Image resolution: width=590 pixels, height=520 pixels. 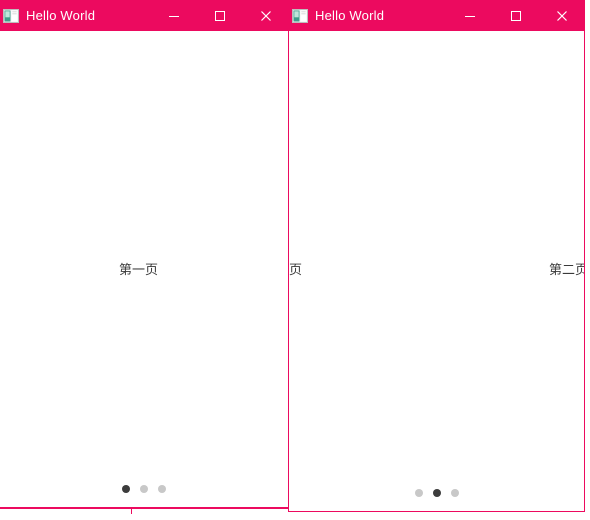 What do you see at coordinates (296, 270) in the screenshot?
I see `page-label-previous-clipped: 页` at bounding box center [296, 270].